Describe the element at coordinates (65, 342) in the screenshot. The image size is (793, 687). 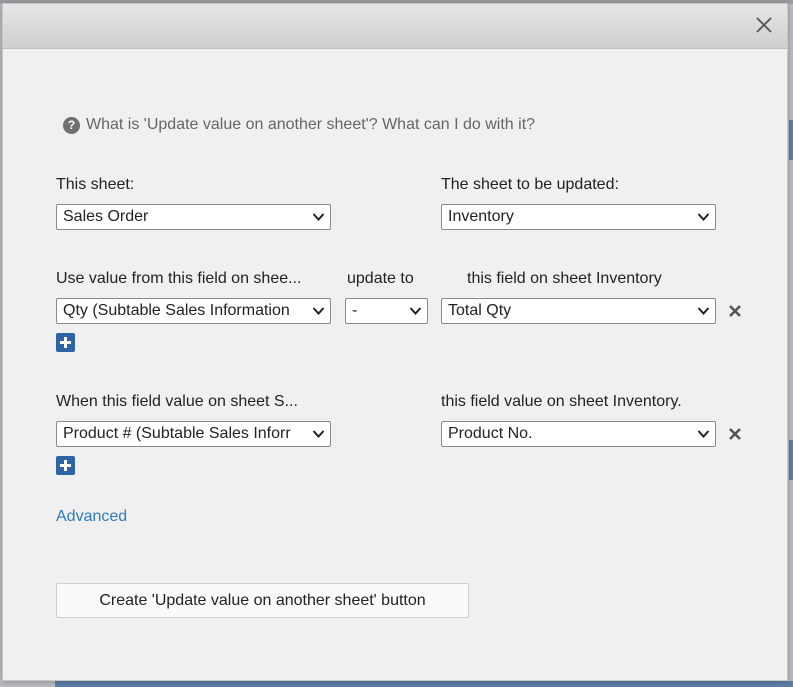
I see `add-update-row-button` at that location.